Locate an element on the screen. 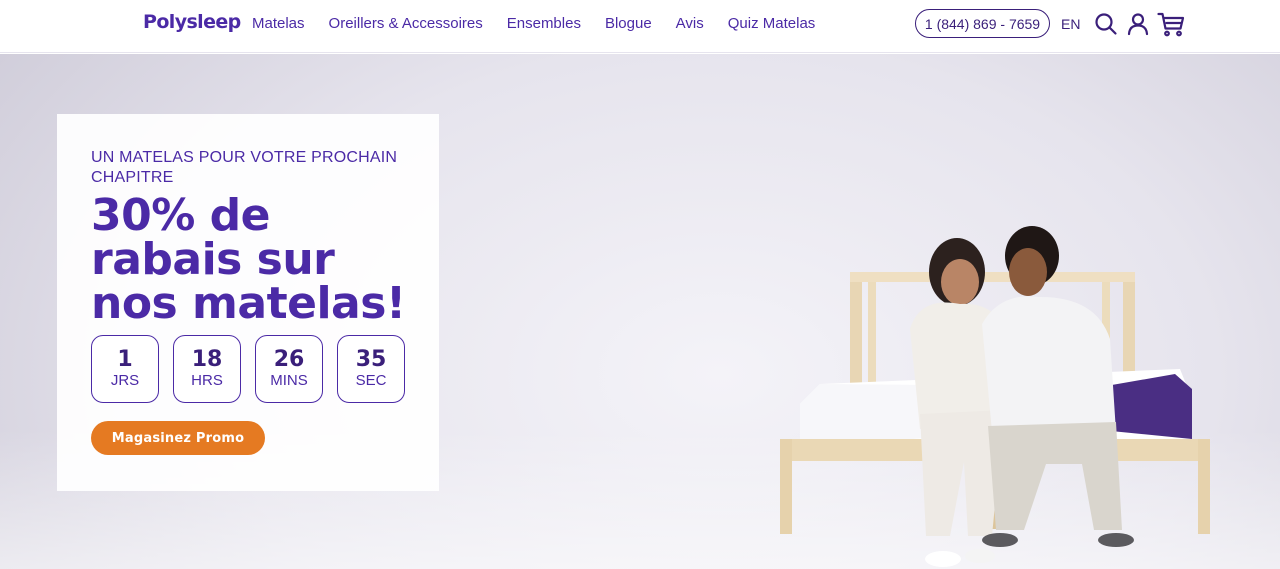  countdown-hours: 18 HRS is located at coordinates (207, 369).